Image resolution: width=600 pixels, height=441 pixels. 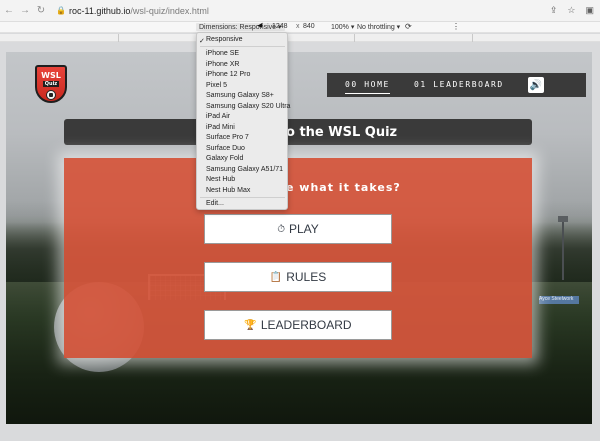 What do you see at coordinates (25, 10) in the screenshot?
I see `forward-arrow-icon: →` at bounding box center [25, 10].